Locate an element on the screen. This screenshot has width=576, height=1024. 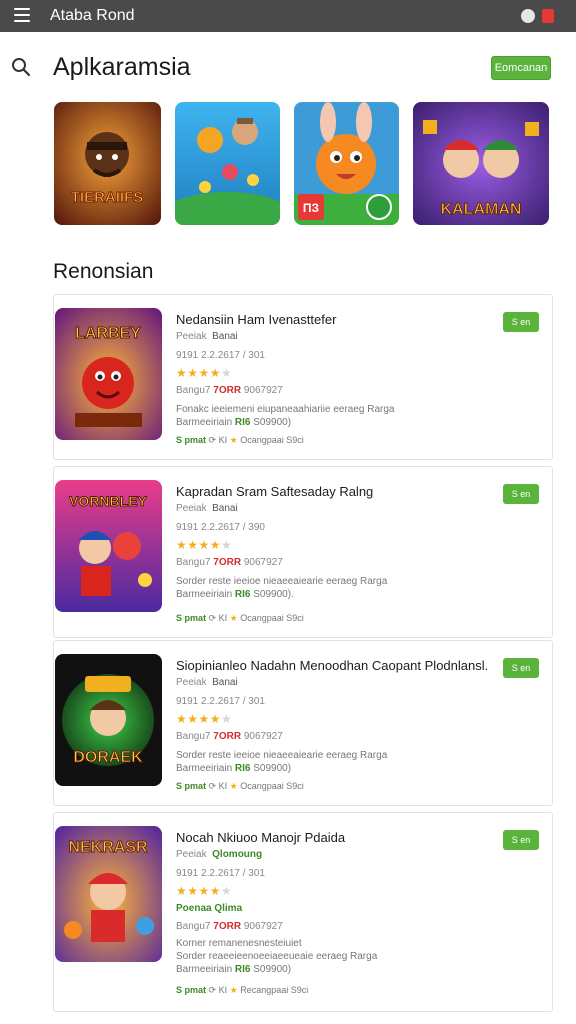
search-icon is located at coordinates (21, 67).